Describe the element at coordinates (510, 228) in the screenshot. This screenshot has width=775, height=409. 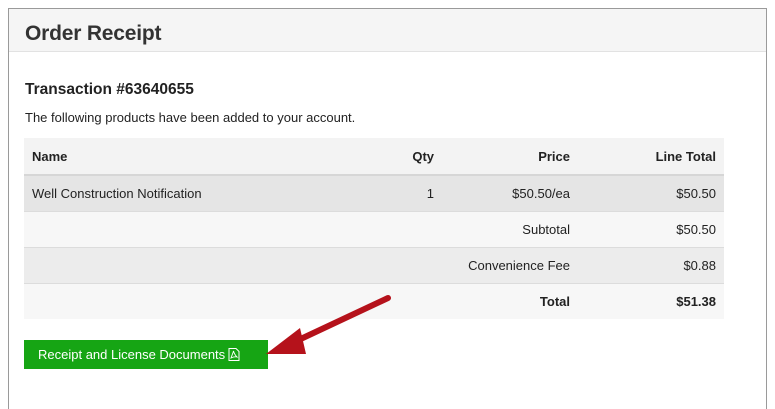
I see `subtotal-label: Subtotal` at that location.